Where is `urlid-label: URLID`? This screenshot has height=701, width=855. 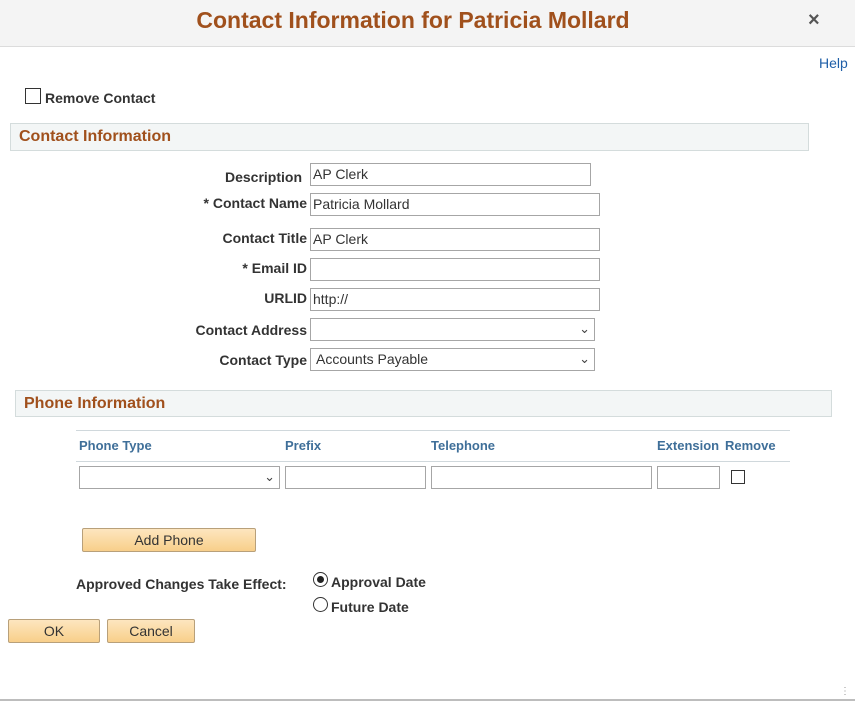 urlid-label: URLID is located at coordinates (285, 298).